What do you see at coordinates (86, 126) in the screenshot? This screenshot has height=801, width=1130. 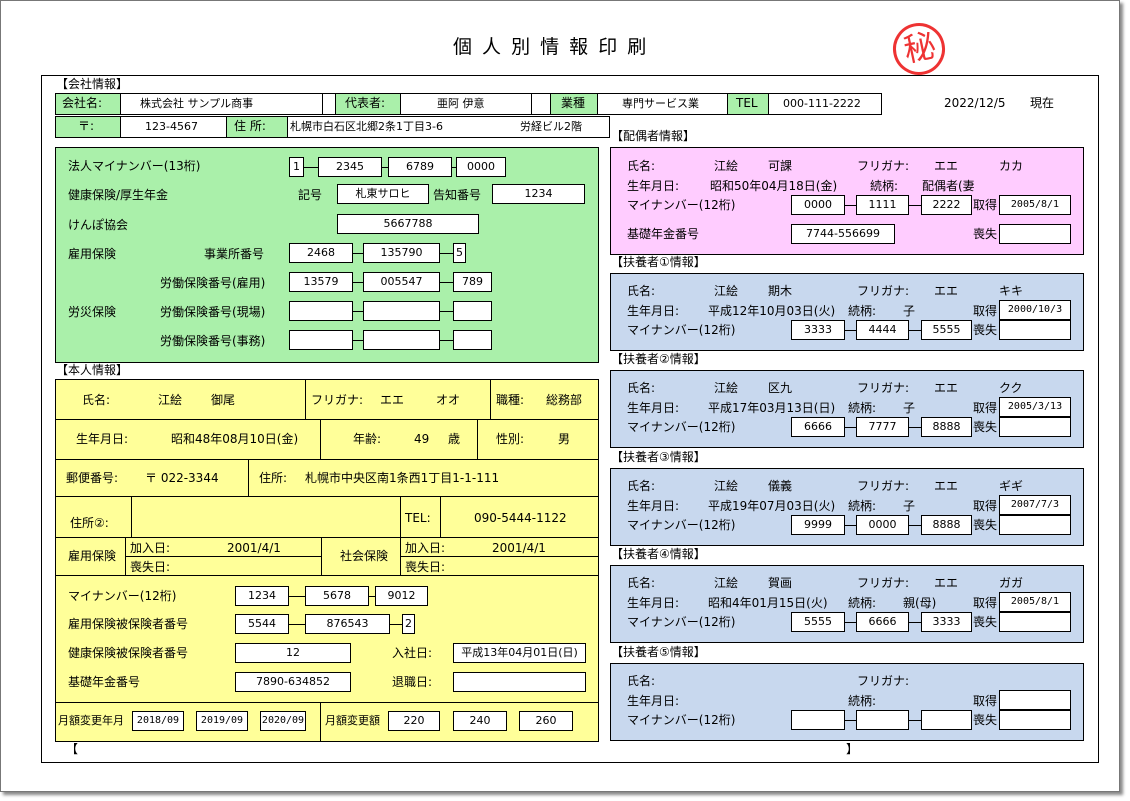 I see `company-zip-label: 〒:` at bounding box center [86, 126].